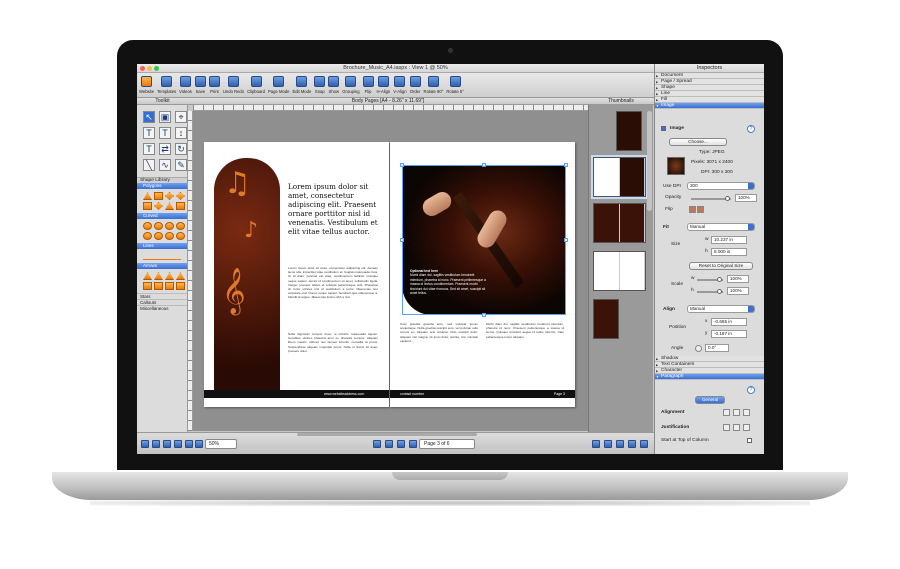  Describe the element at coordinates (162, 246) in the screenshot. I see `category-lines: Lines` at that location.